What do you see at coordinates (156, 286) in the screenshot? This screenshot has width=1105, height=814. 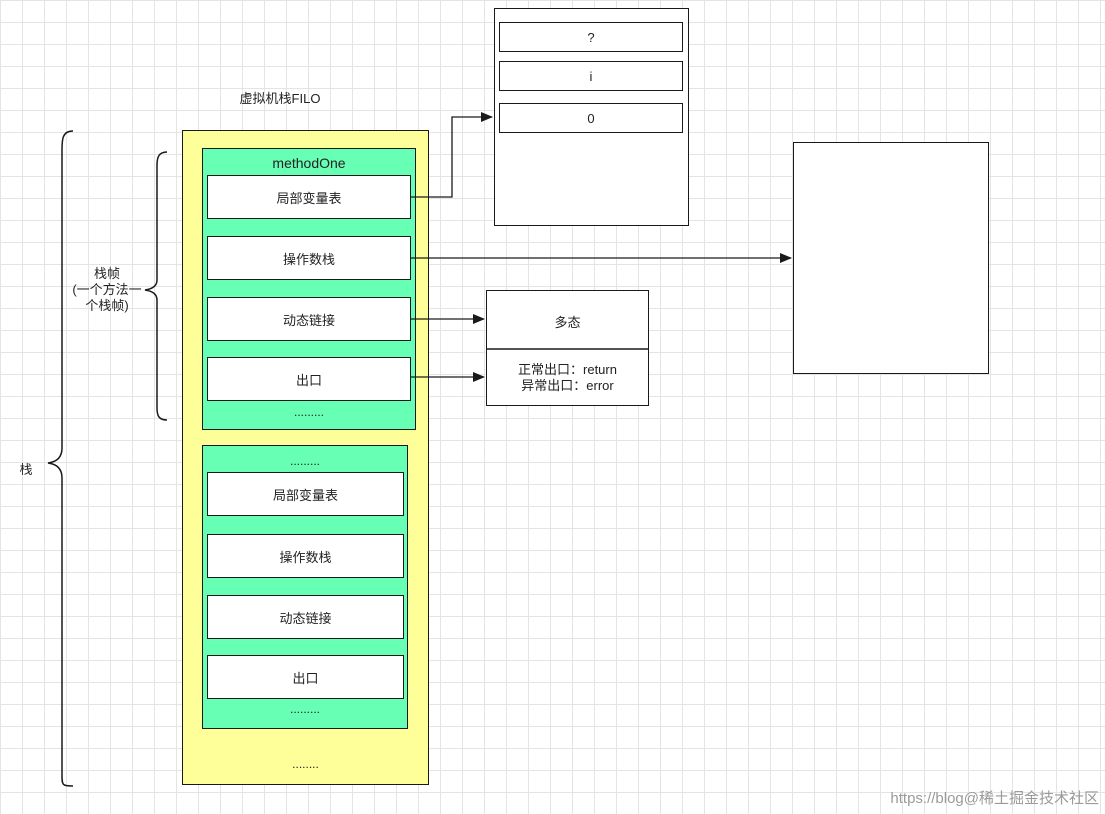 I see `frame-brace` at bounding box center [156, 286].